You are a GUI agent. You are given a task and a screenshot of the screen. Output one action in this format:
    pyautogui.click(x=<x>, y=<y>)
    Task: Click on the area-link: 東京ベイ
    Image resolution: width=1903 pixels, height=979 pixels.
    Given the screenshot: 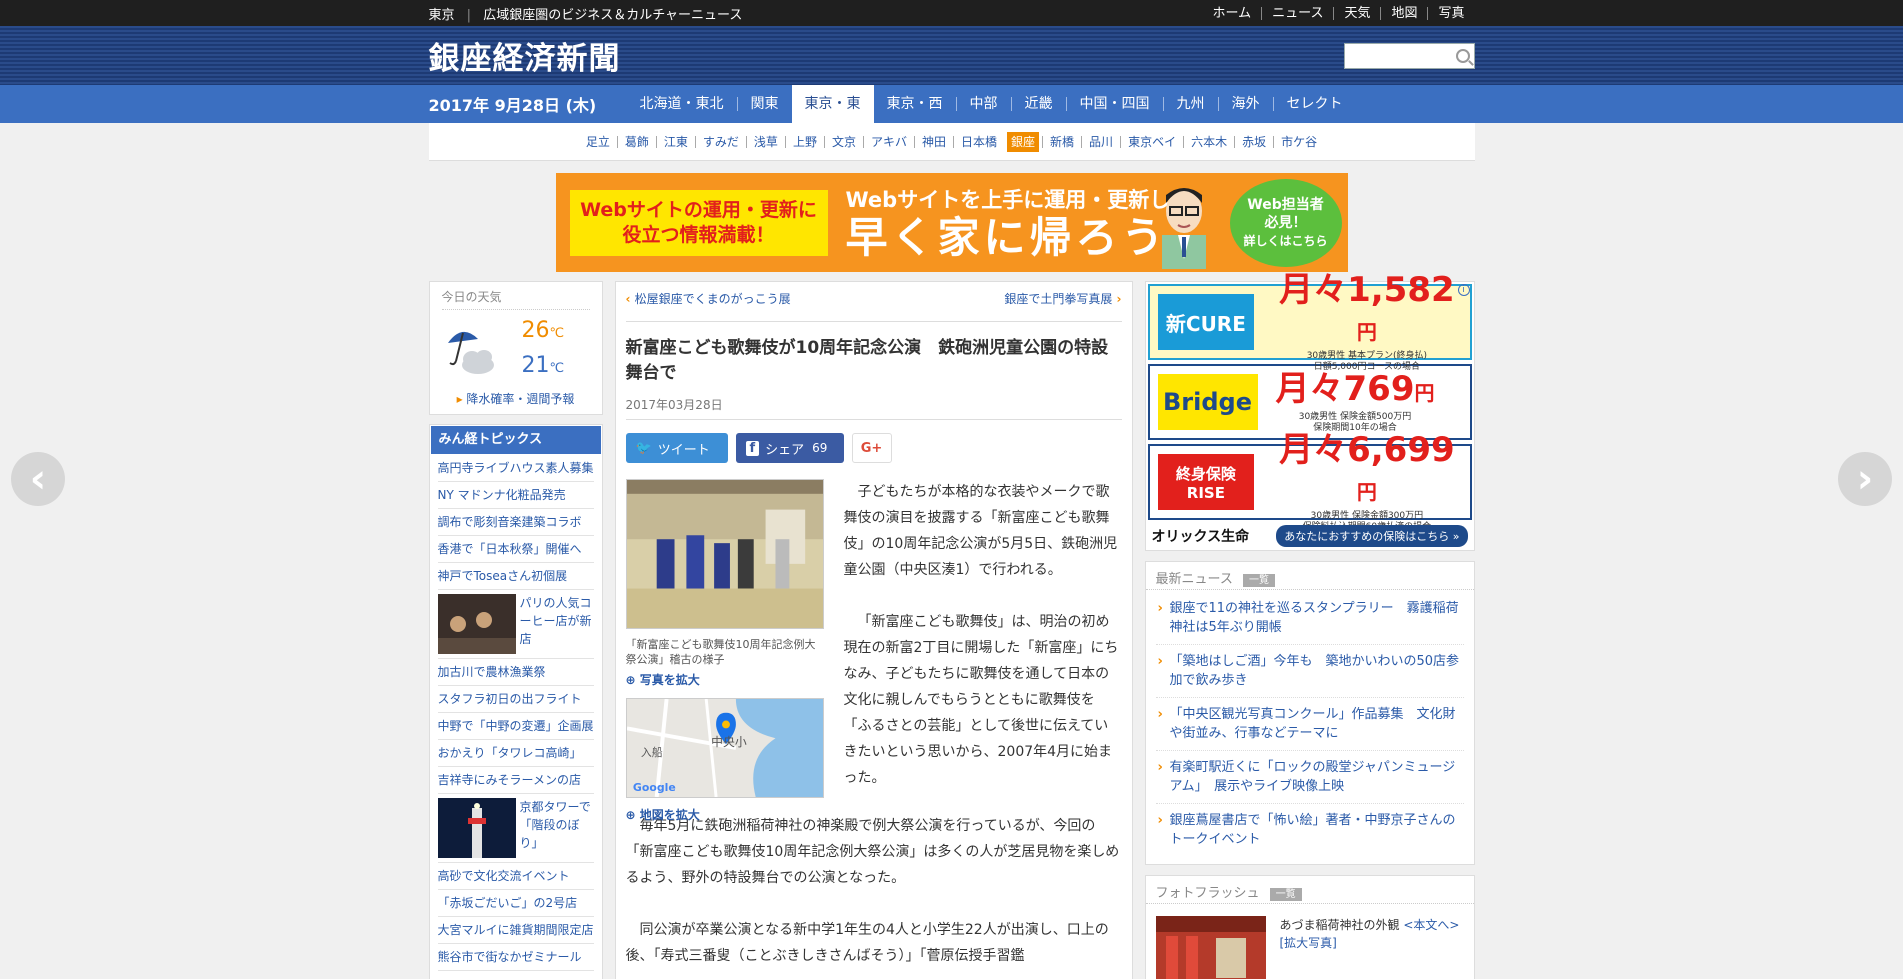 What is the action you would take?
    pyautogui.click(x=1151, y=141)
    